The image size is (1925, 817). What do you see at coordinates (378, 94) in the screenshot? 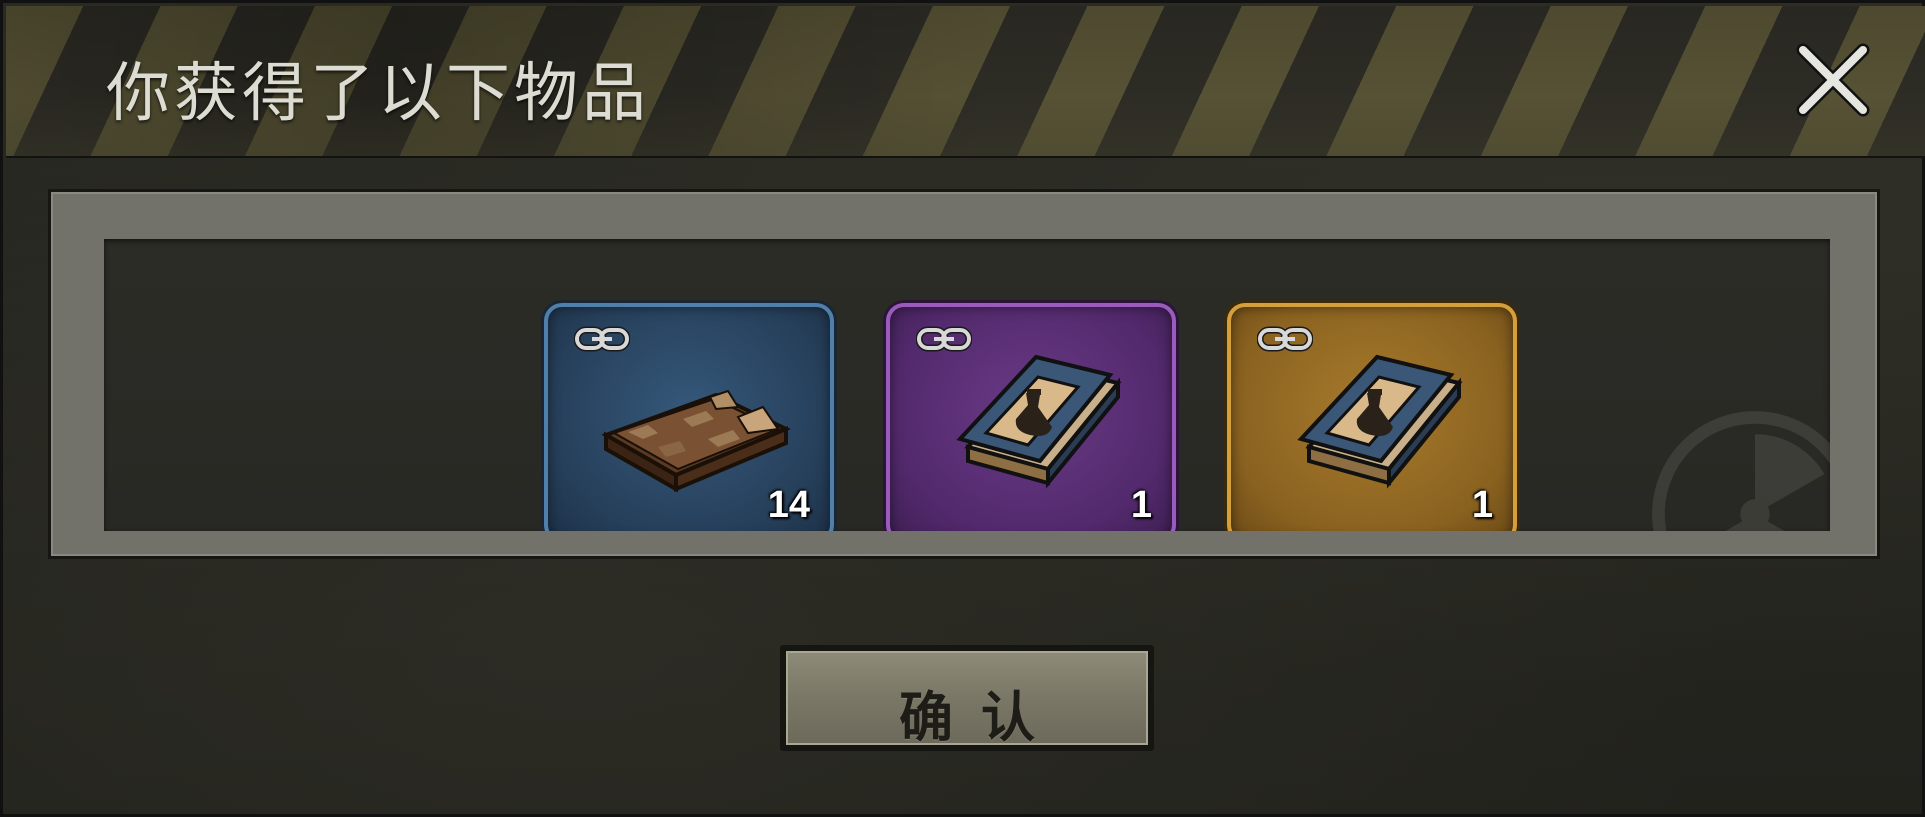
I see `dialog-title: 你获得了以下物品` at bounding box center [378, 94].